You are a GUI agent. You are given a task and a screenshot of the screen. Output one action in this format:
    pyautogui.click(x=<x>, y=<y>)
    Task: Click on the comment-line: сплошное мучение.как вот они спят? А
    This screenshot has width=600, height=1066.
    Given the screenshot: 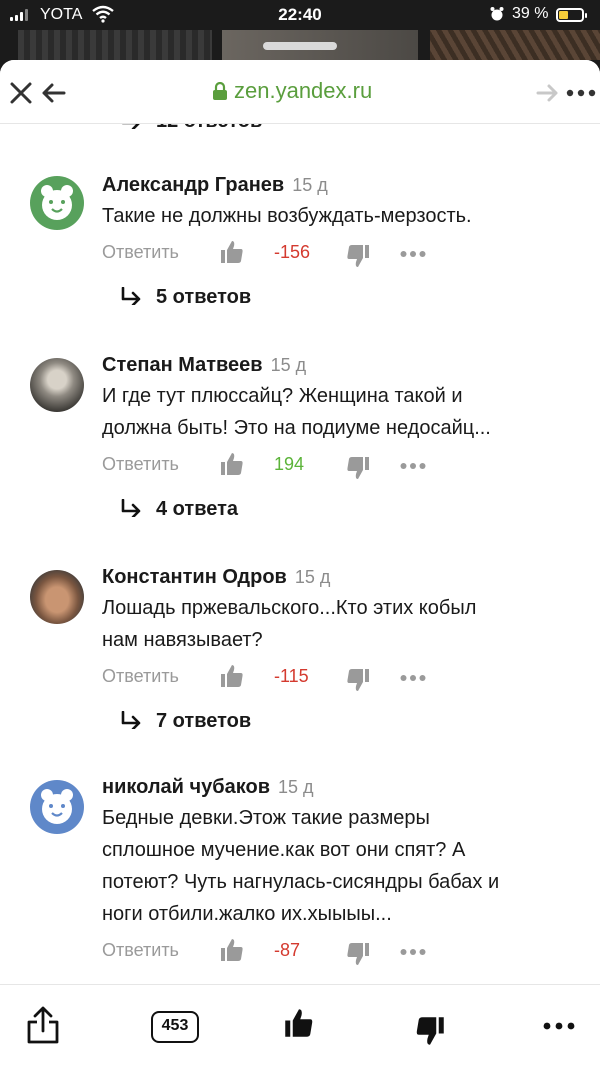 What is the action you would take?
    pyautogui.click(x=284, y=850)
    